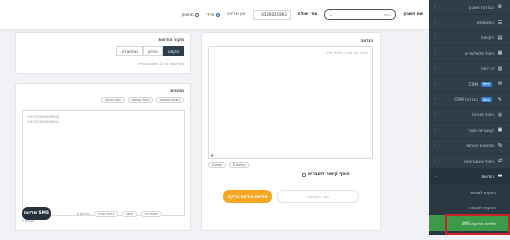 The width and height of the screenshot is (510, 240). What do you see at coordinates (480, 146) in the screenshot?
I see `sidebar-item-label: מבצעים והנחות` at bounding box center [480, 146].